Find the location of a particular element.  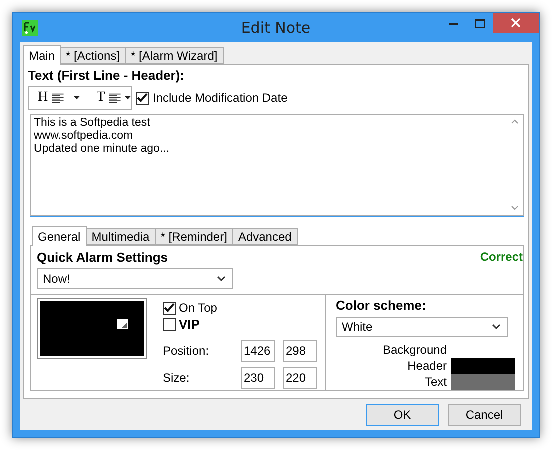

close-button is located at coordinates (516, 23).